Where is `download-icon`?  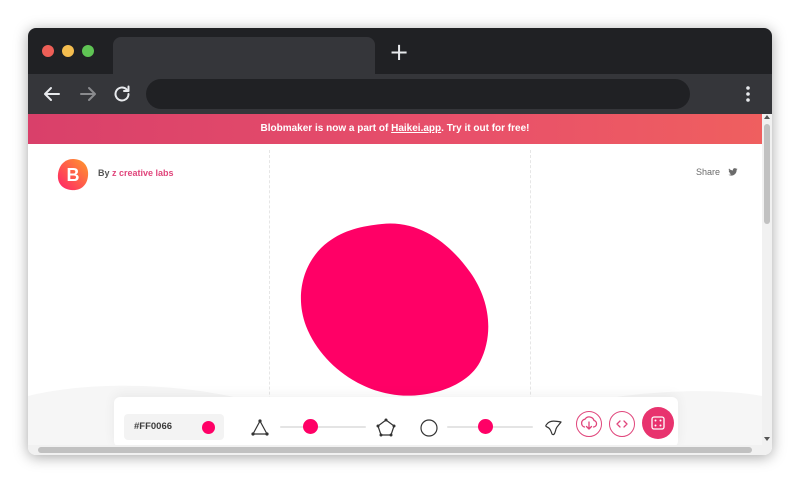
download-icon is located at coordinates (589, 423).